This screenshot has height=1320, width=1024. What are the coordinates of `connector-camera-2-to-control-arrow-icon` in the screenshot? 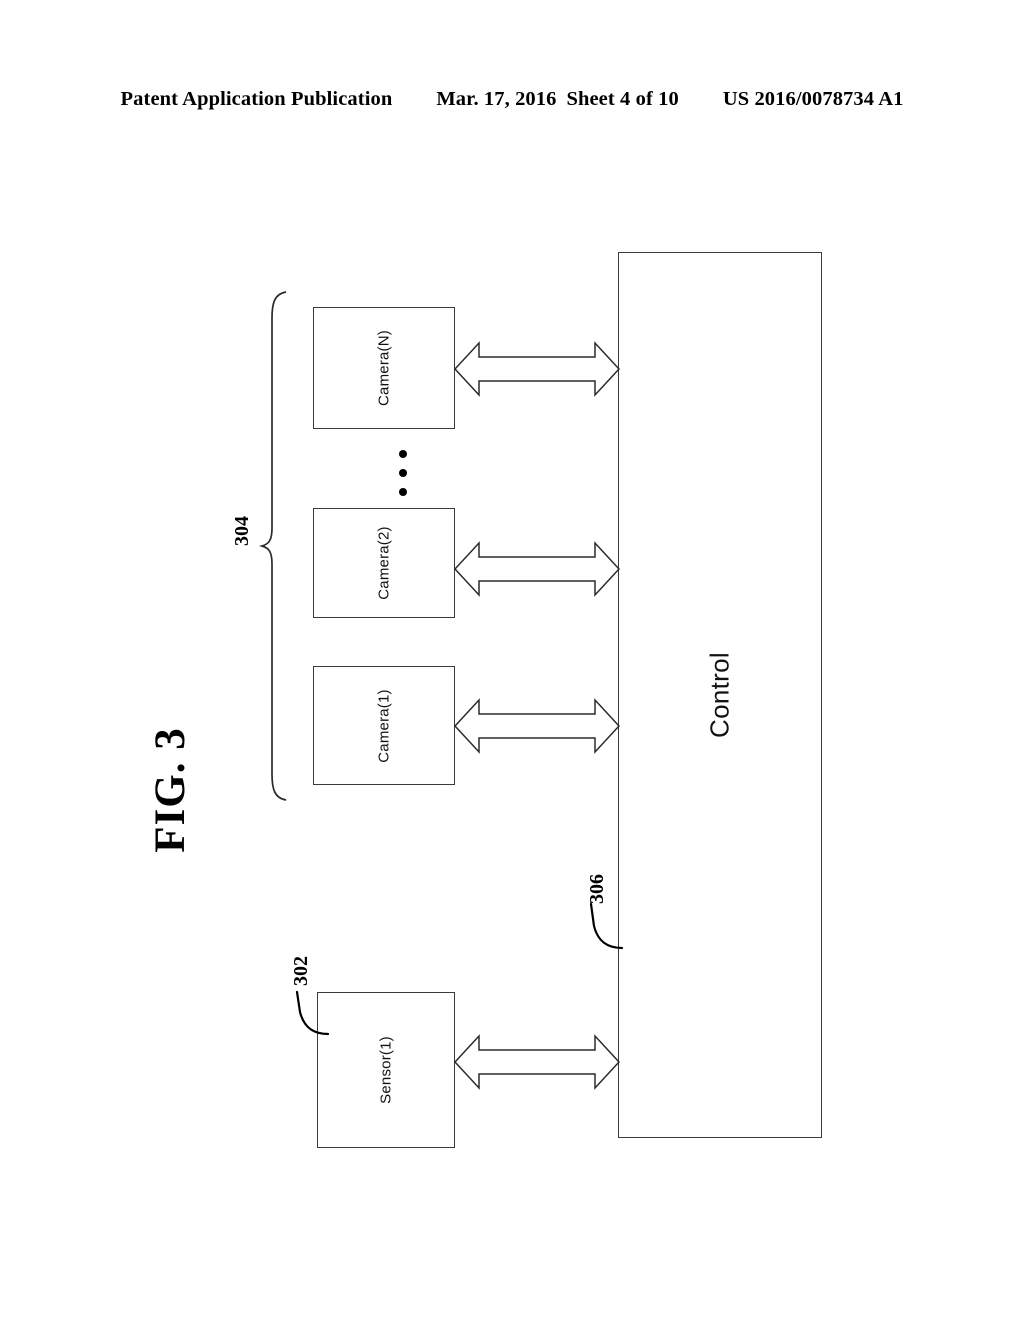 It's located at (537, 569).